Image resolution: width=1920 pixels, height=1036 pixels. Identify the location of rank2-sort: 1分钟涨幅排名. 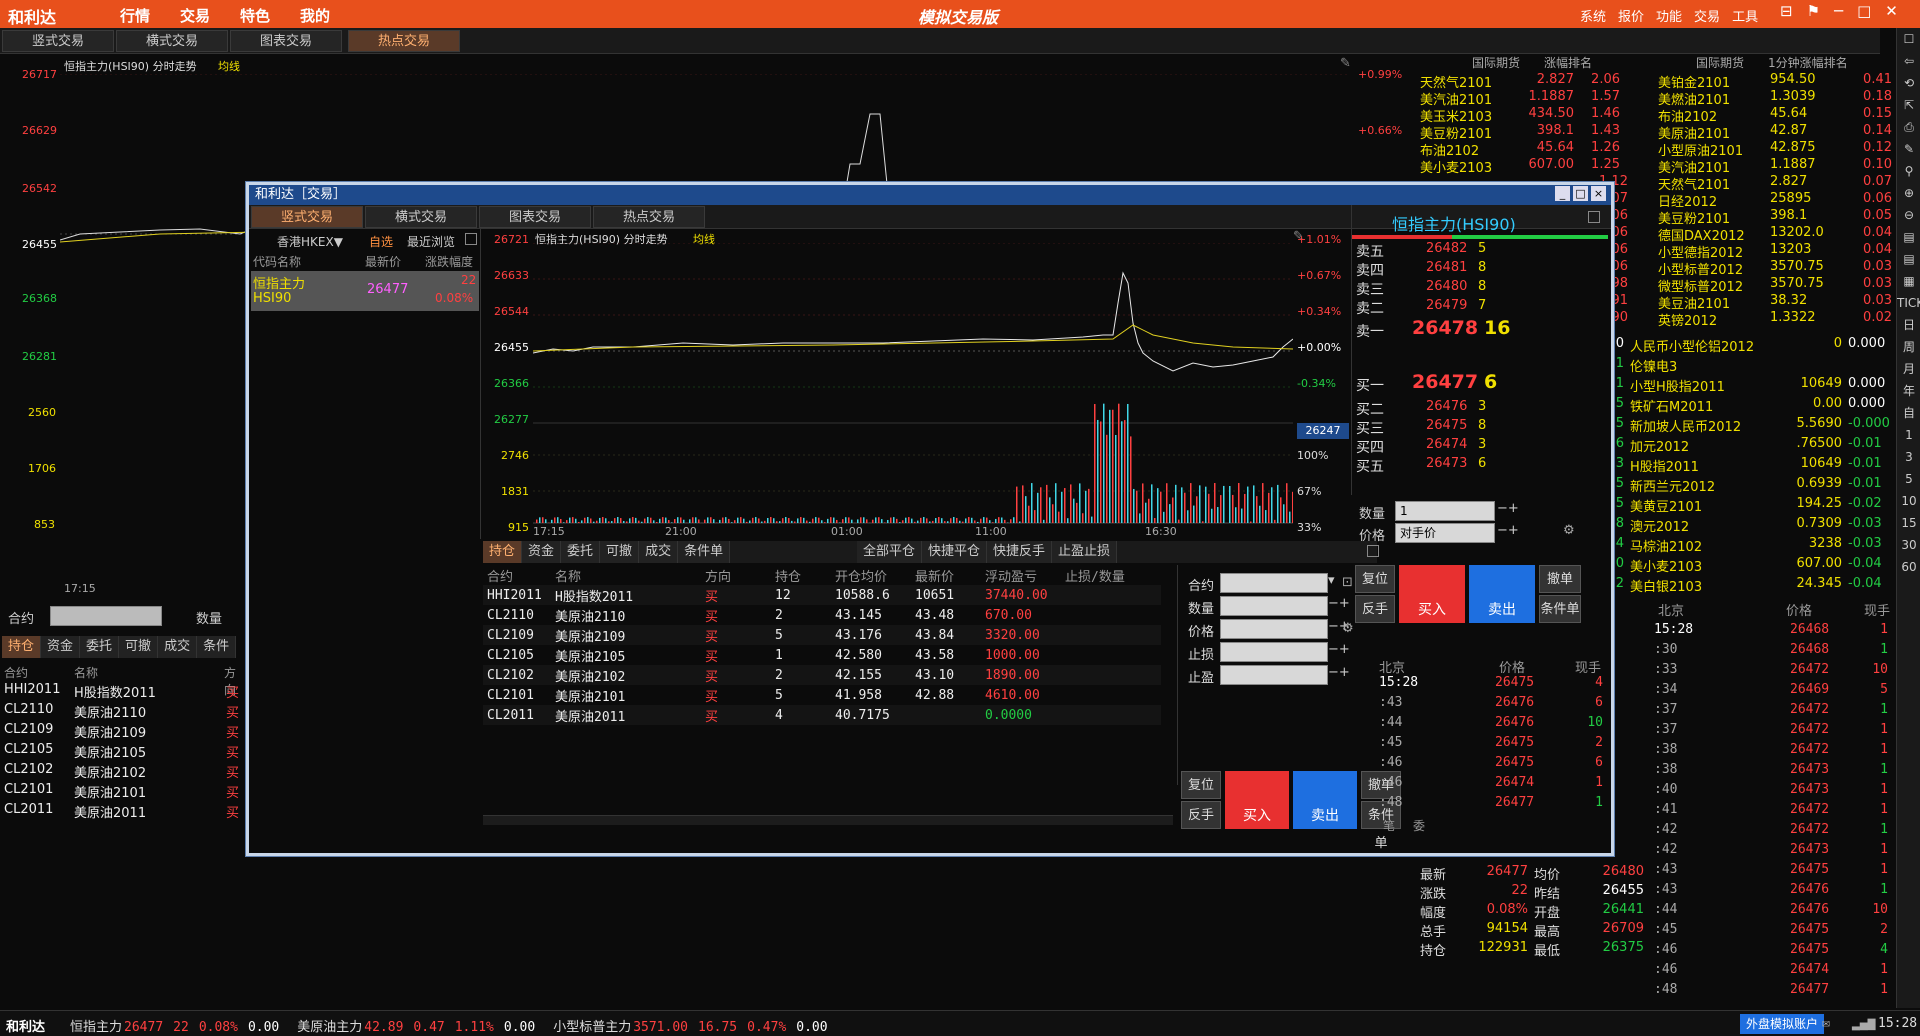
(1808, 62).